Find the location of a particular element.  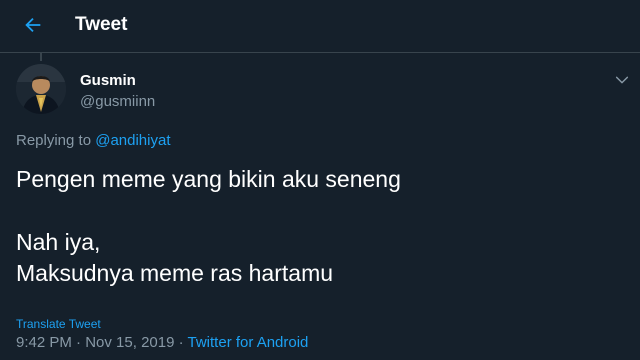

tweet-time: 9:42 PM is located at coordinates (44, 342).